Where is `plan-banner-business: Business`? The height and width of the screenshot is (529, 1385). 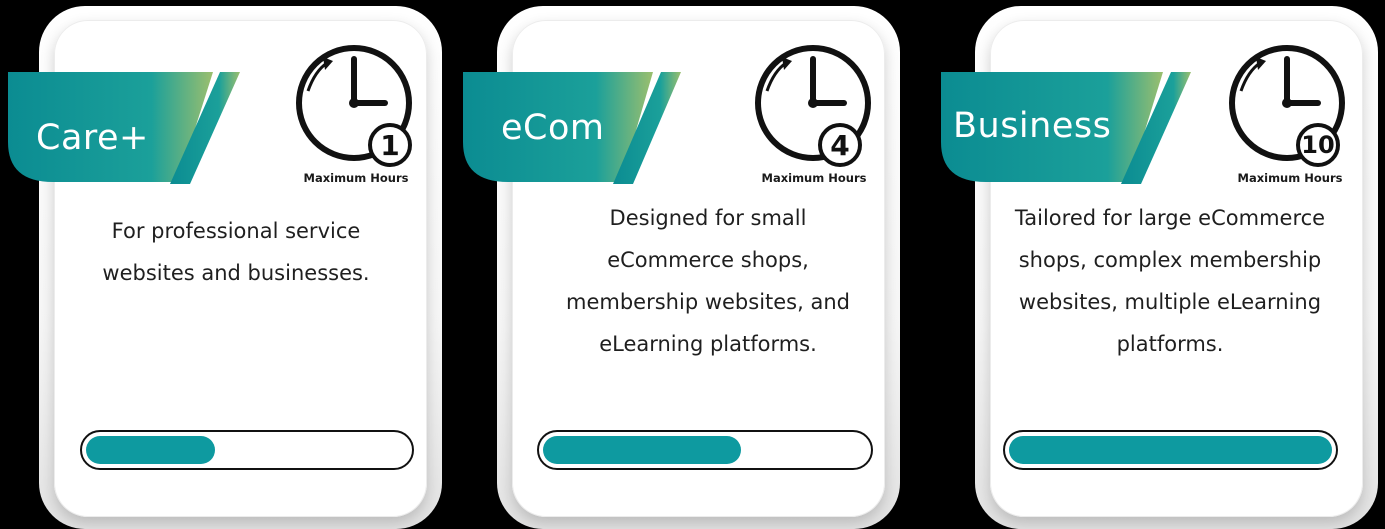 plan-banner-business: Business is located at coordinates (1071, 132).